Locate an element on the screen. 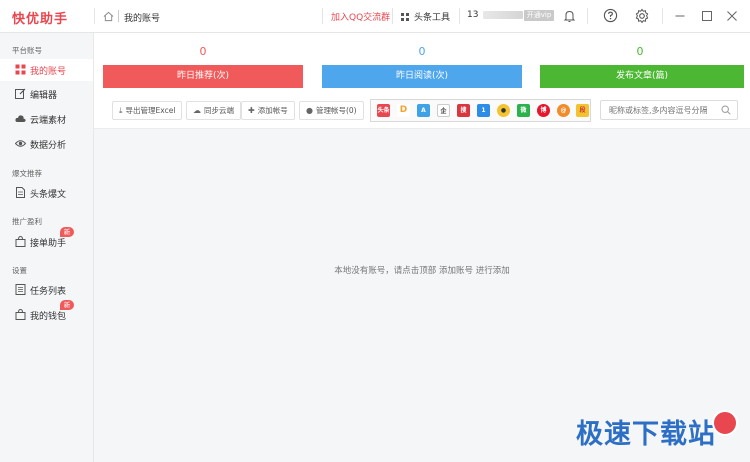 This screenshot has width=750, height=462. watermark-text: 极速下载站 is located at coordinates (646, 434).